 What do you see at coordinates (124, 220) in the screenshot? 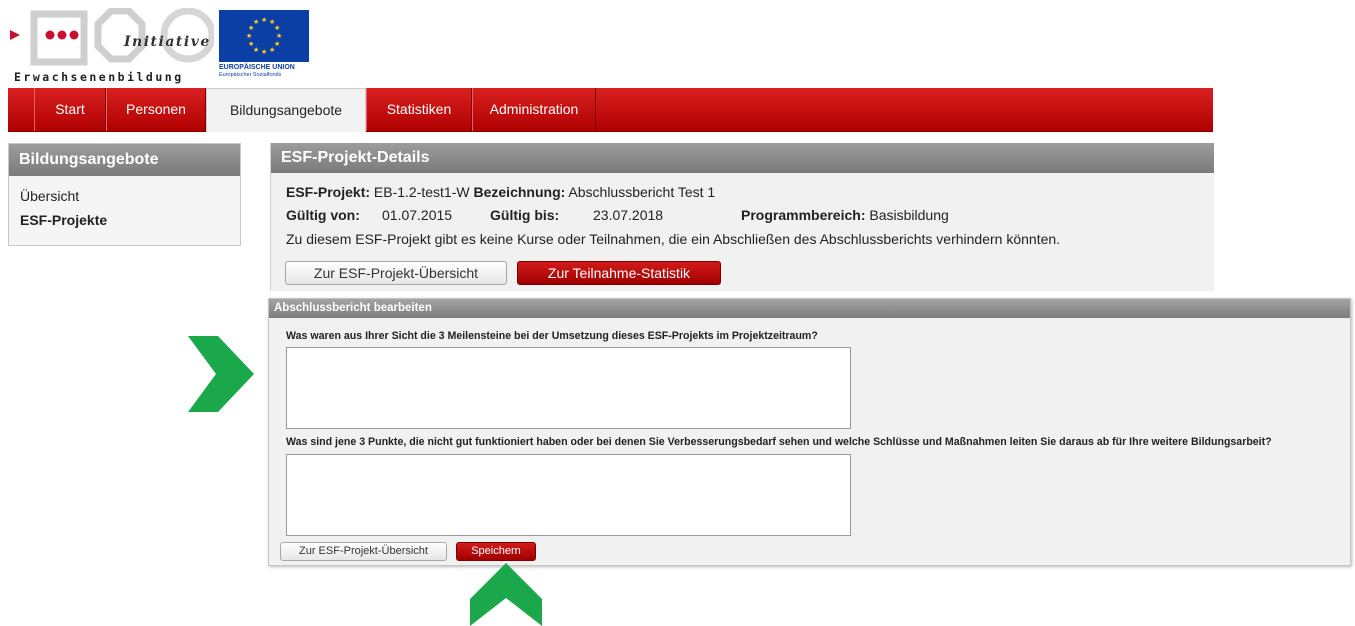
I see `sidebar-item-esf-projekte: ESF-Projekte` at bounding box center [124, 220].